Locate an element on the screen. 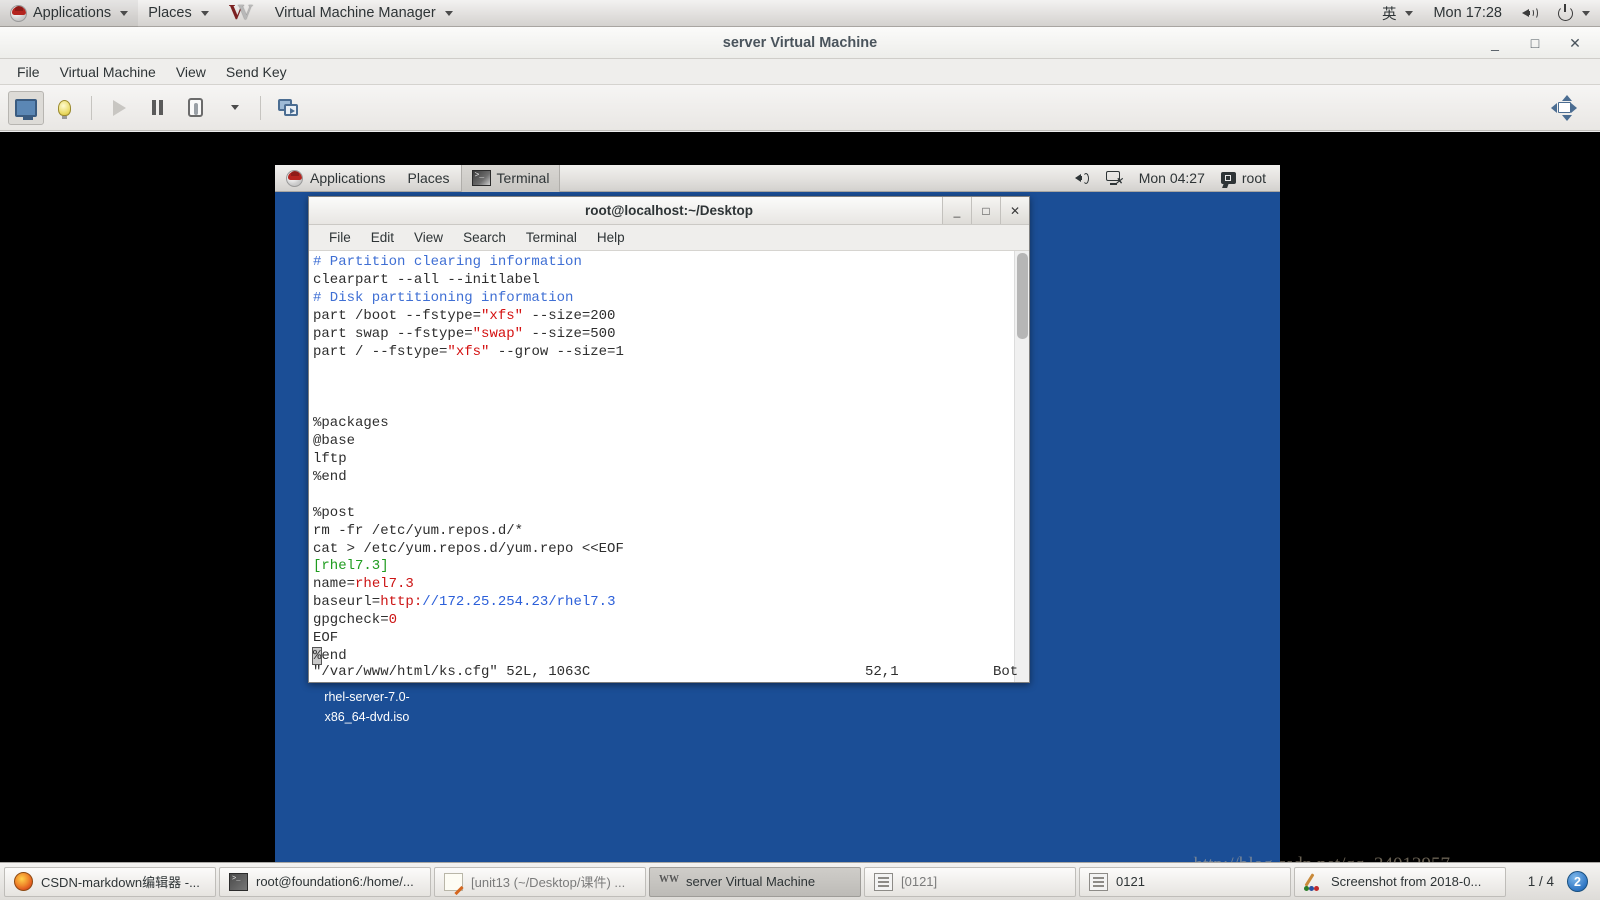 This screenshot has width=1600, height=900. terminal-window-title: root@localhost:~/Desktop is located at coordinates (669, 210).